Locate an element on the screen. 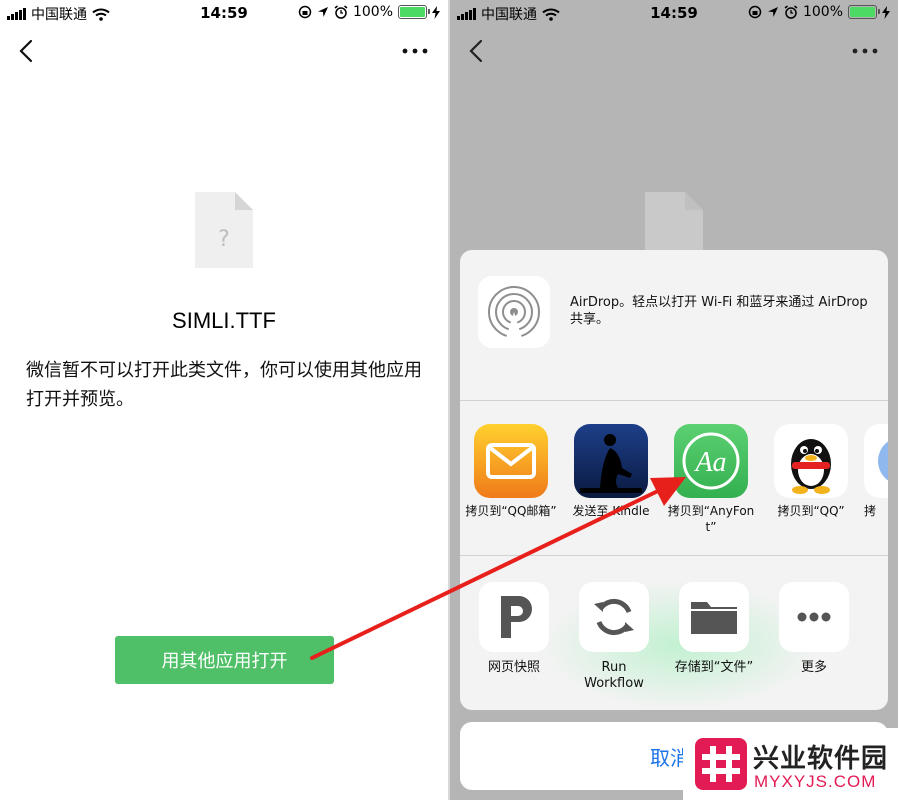  share-app-label: 拷贝到“QQ邮箱” is located at coordinates (511, 511).